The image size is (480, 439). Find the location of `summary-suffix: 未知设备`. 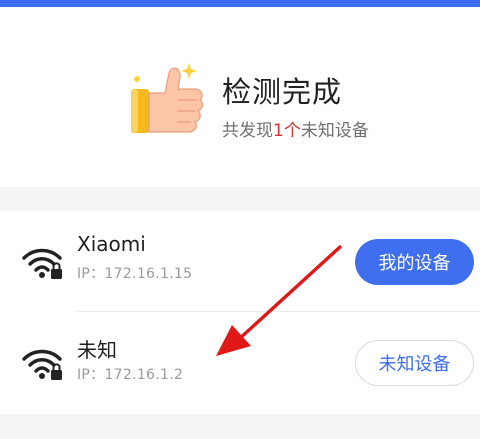

summary-suffix: 未知设备 is located at coordinates (334, 131).